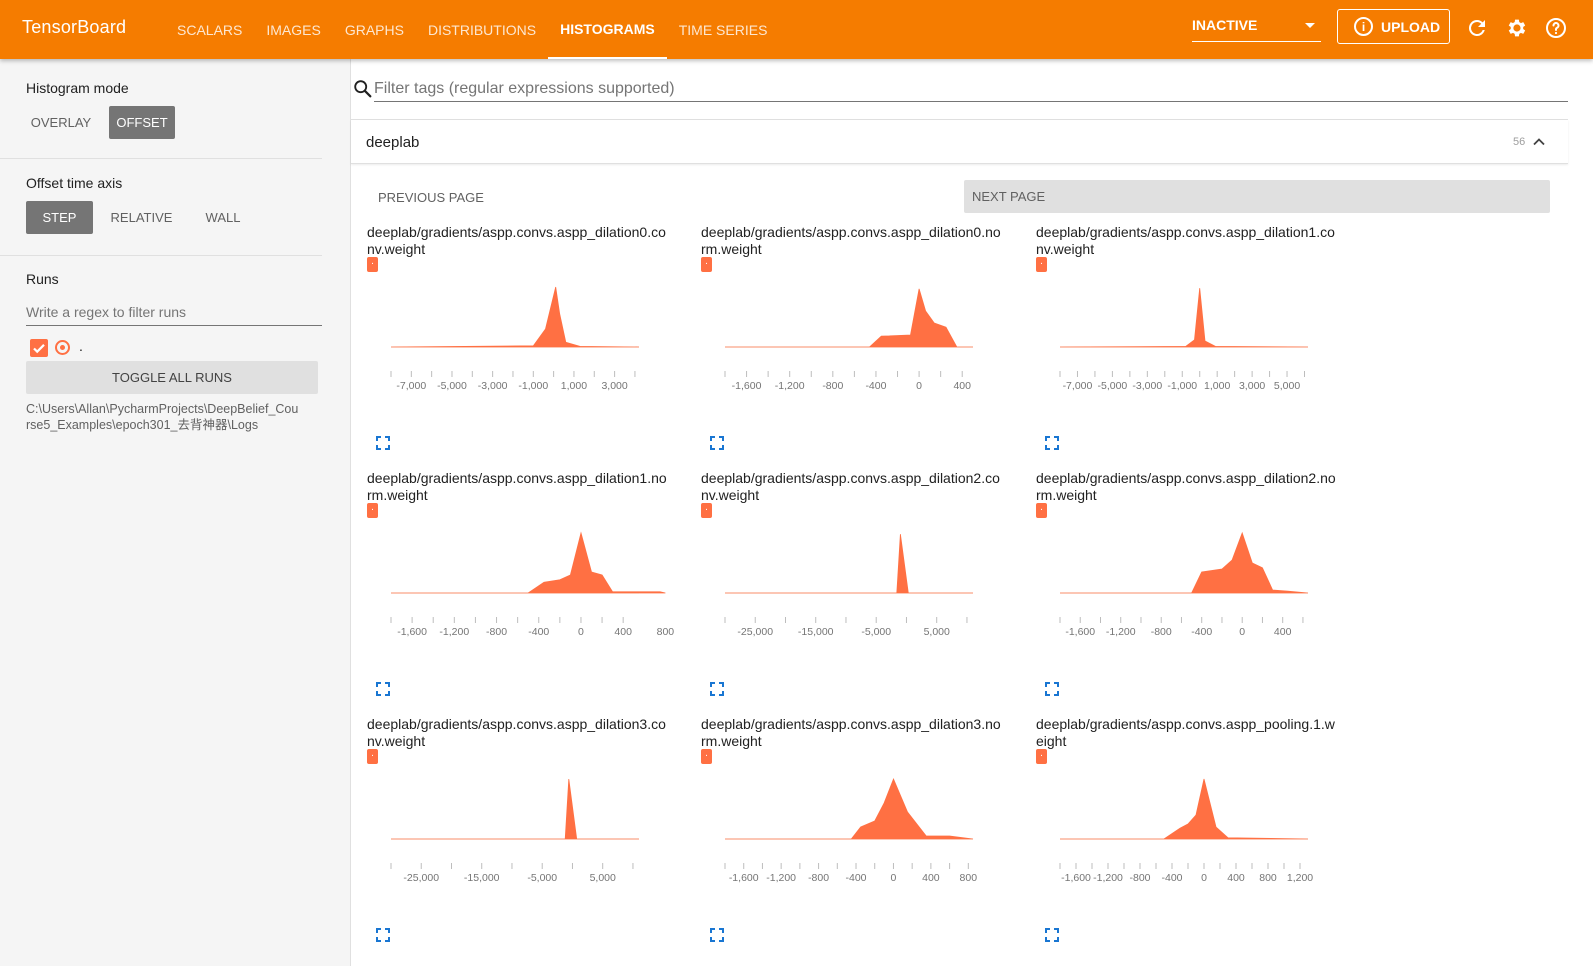 The height and width of the screenshot is (966, 1593). I want to click on x-tick-label: -1,200, so click(781, 878).